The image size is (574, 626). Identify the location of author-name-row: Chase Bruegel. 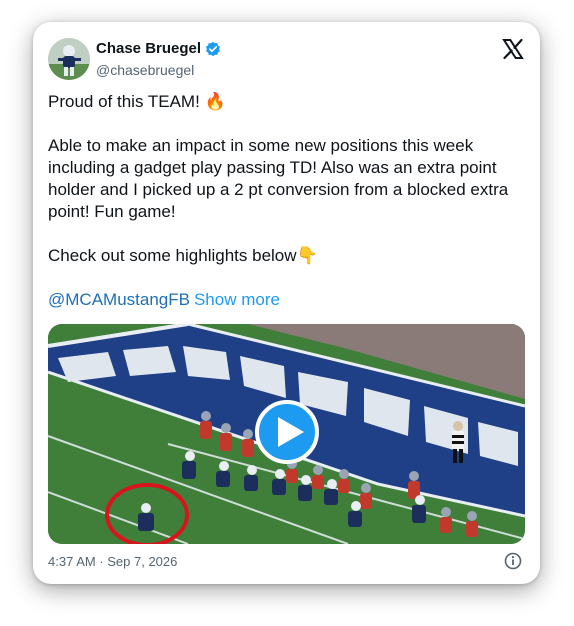
(158, 48).